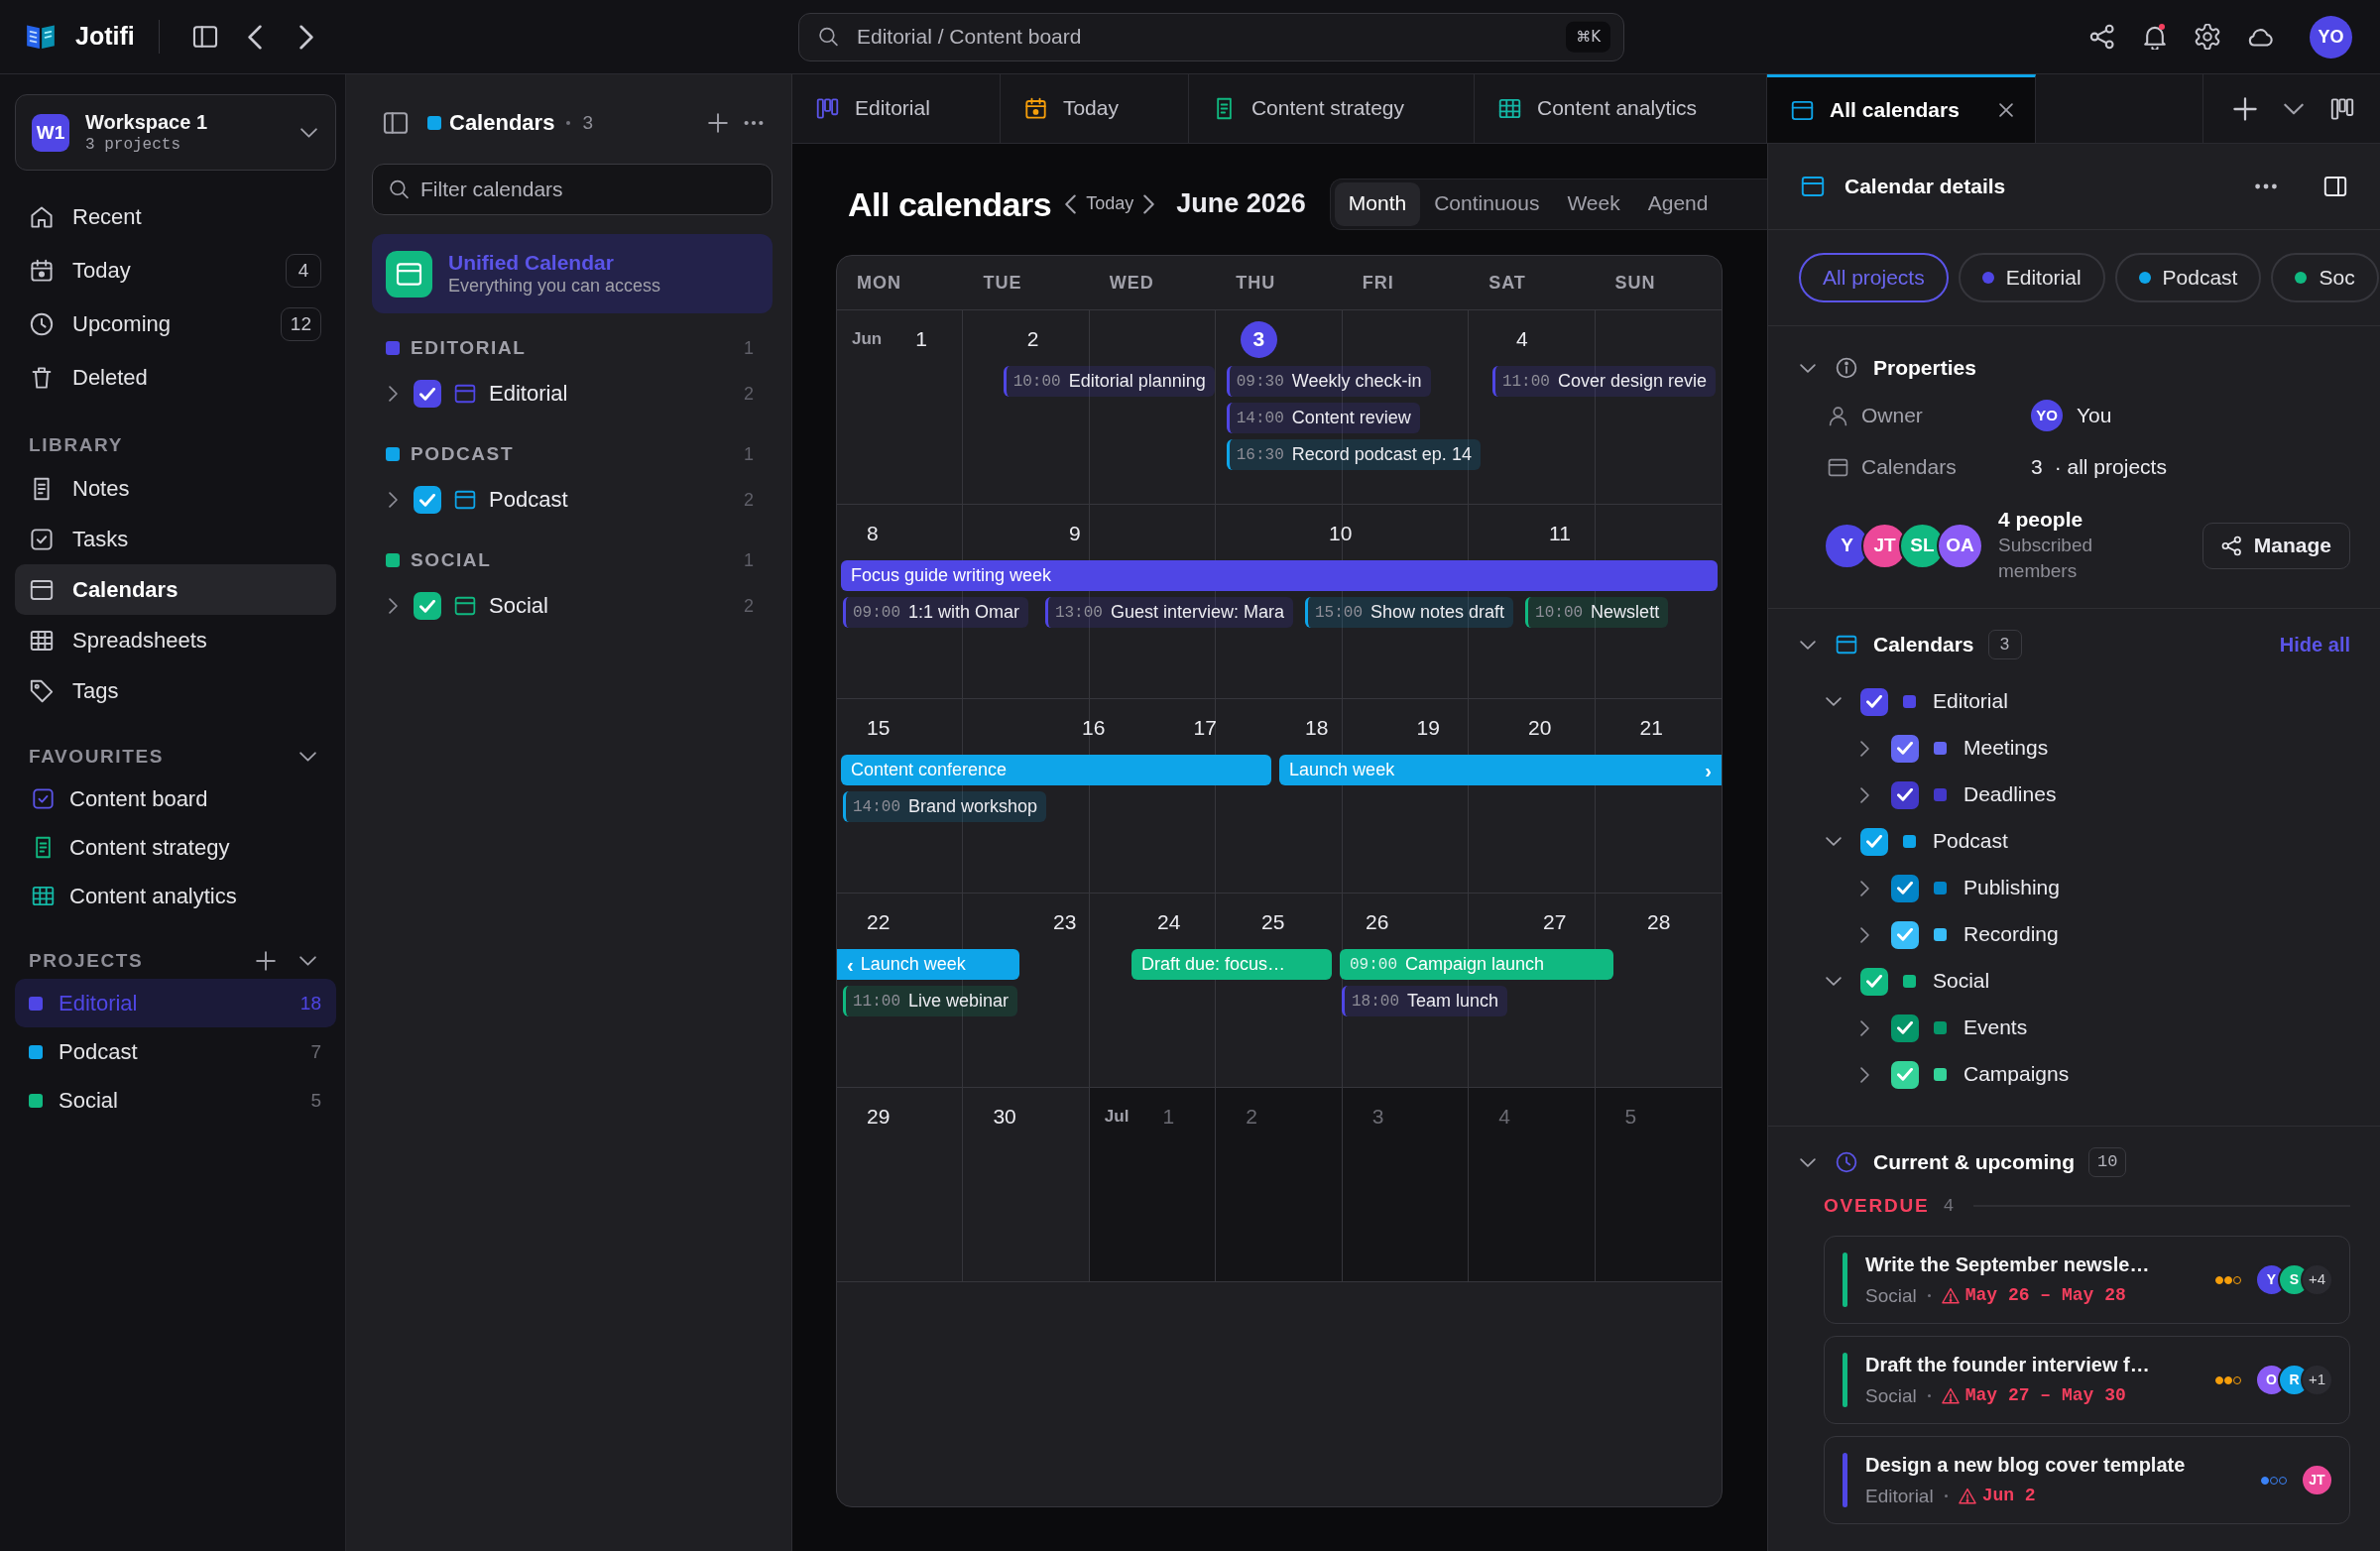 The image size is (2380, 1551). Describe the element at coordinates (572, 500) in the screenshot. I see `calendar-item: Podcast 2` at that location.